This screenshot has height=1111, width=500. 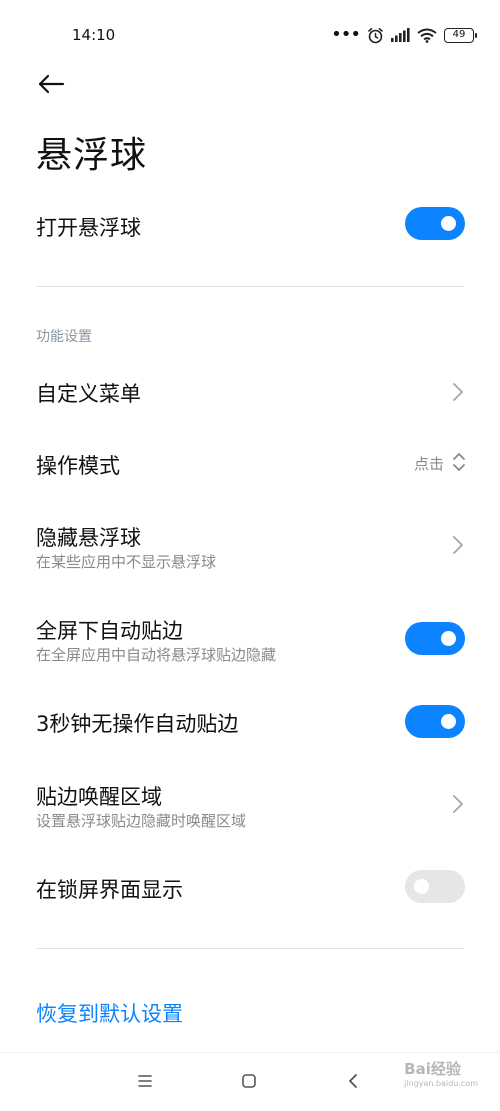 I want to click on status-bar: 14:10 ••• 49, so click(x=250, y=35).